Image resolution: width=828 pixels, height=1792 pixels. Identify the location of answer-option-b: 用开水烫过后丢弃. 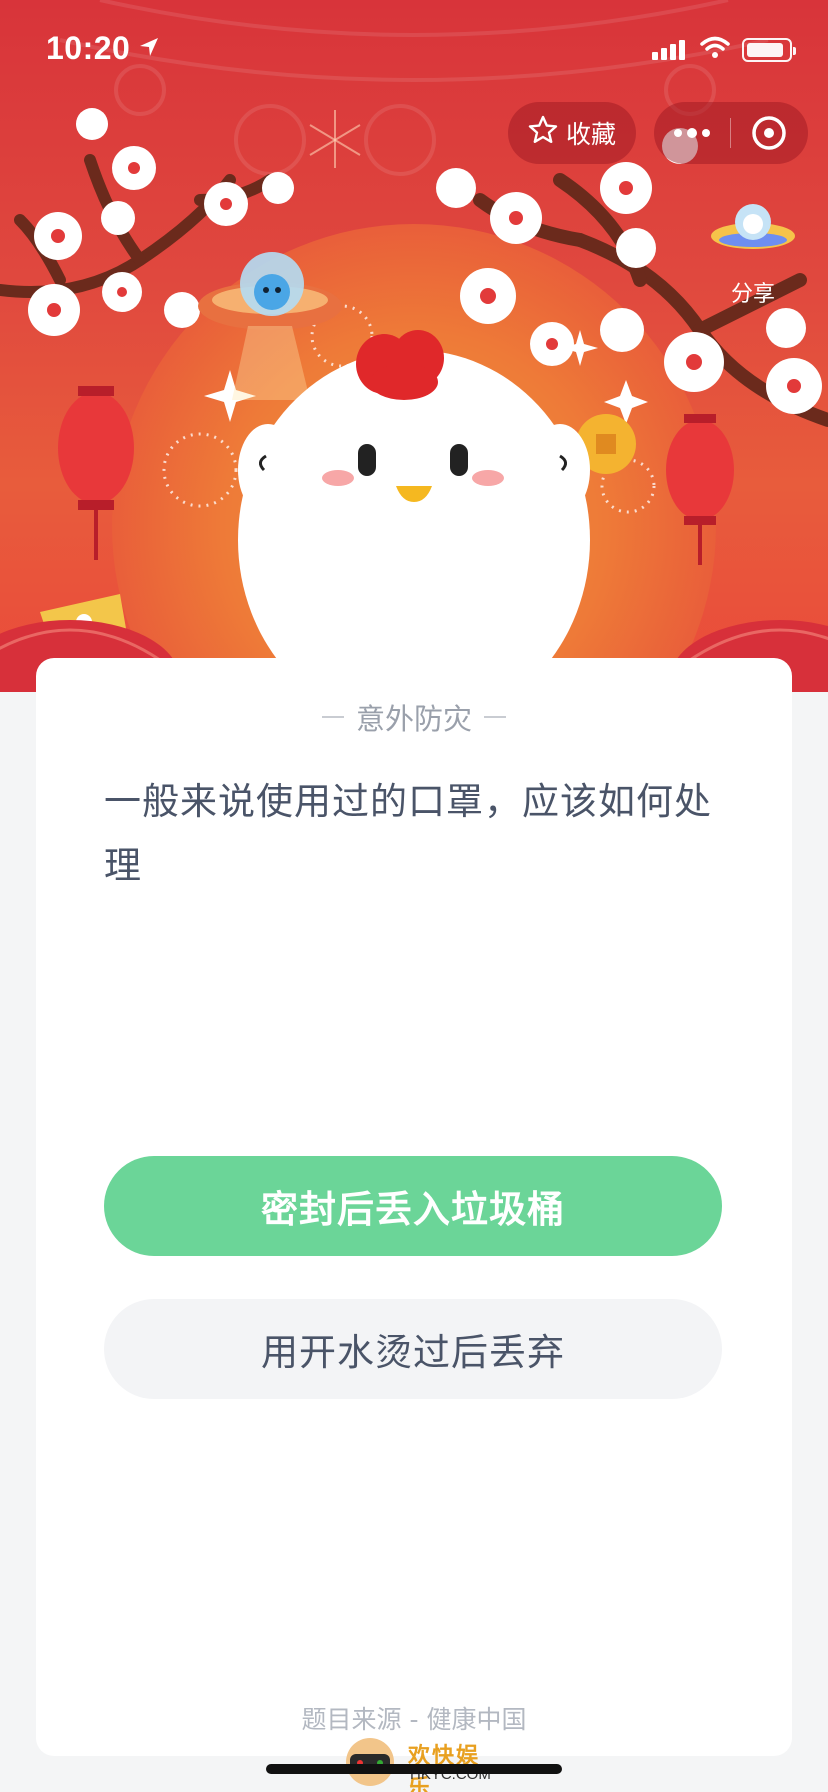
(413, 1349).